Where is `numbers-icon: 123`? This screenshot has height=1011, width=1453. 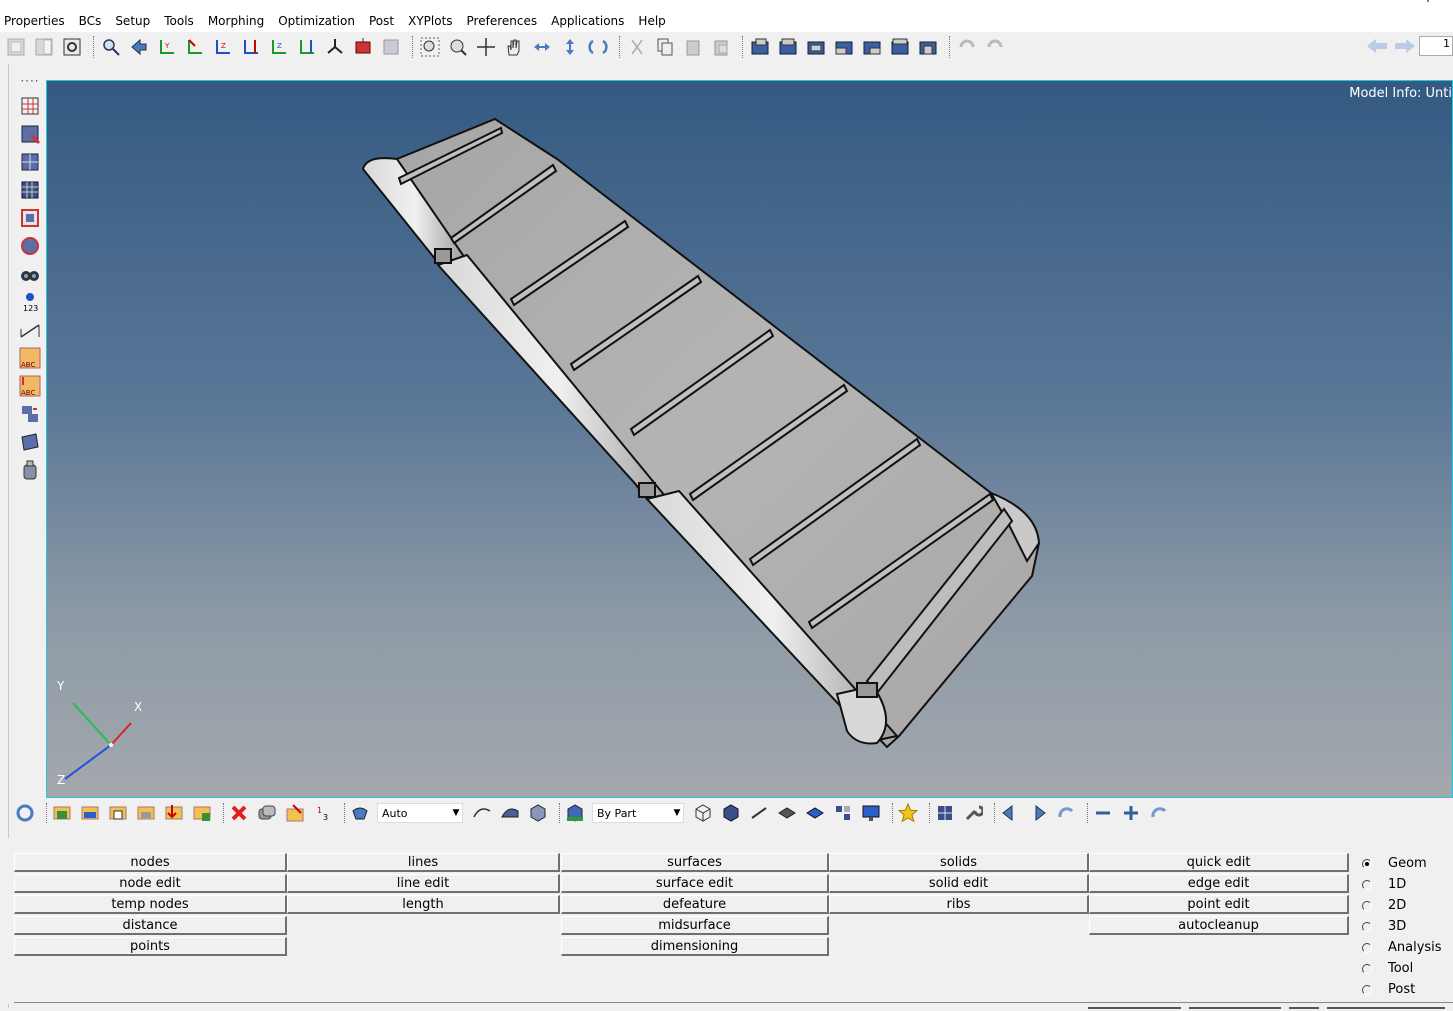 numbers-icon: 123 is located at coordinates (30, 302).